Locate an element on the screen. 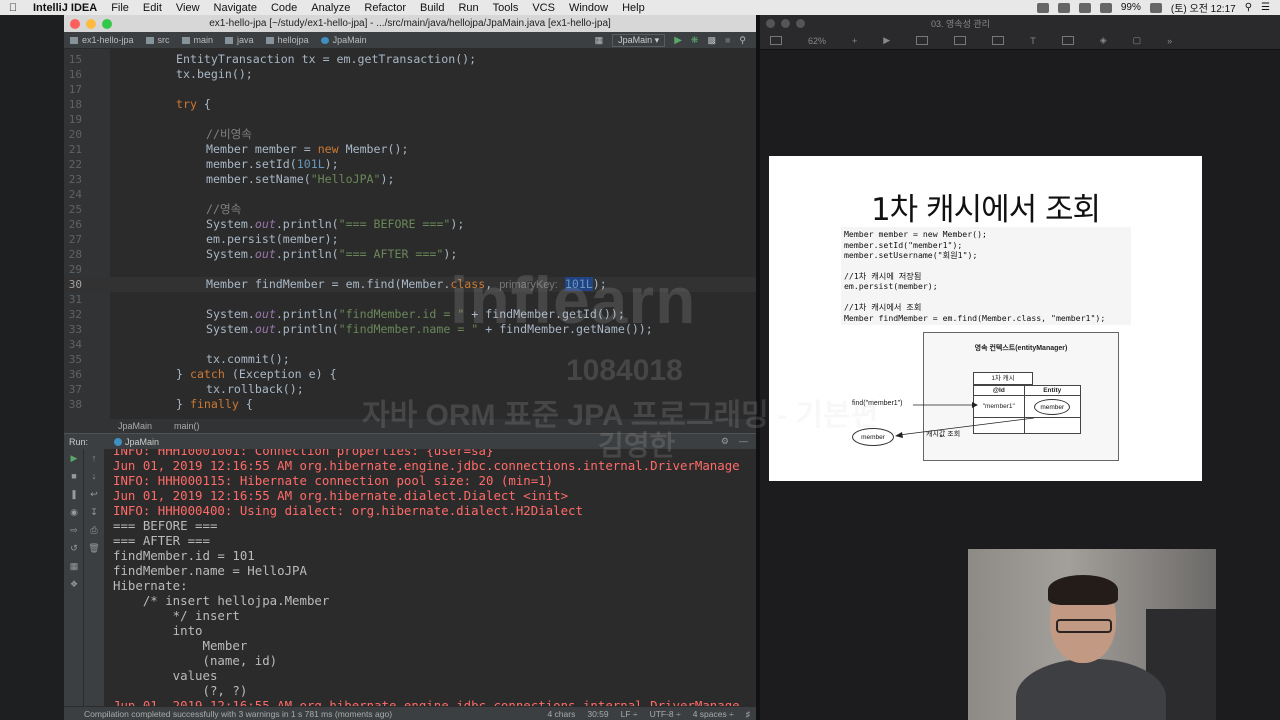 The image size is (1280, 720). editor-crumb-method: main() is located at coordinates (187, 426).